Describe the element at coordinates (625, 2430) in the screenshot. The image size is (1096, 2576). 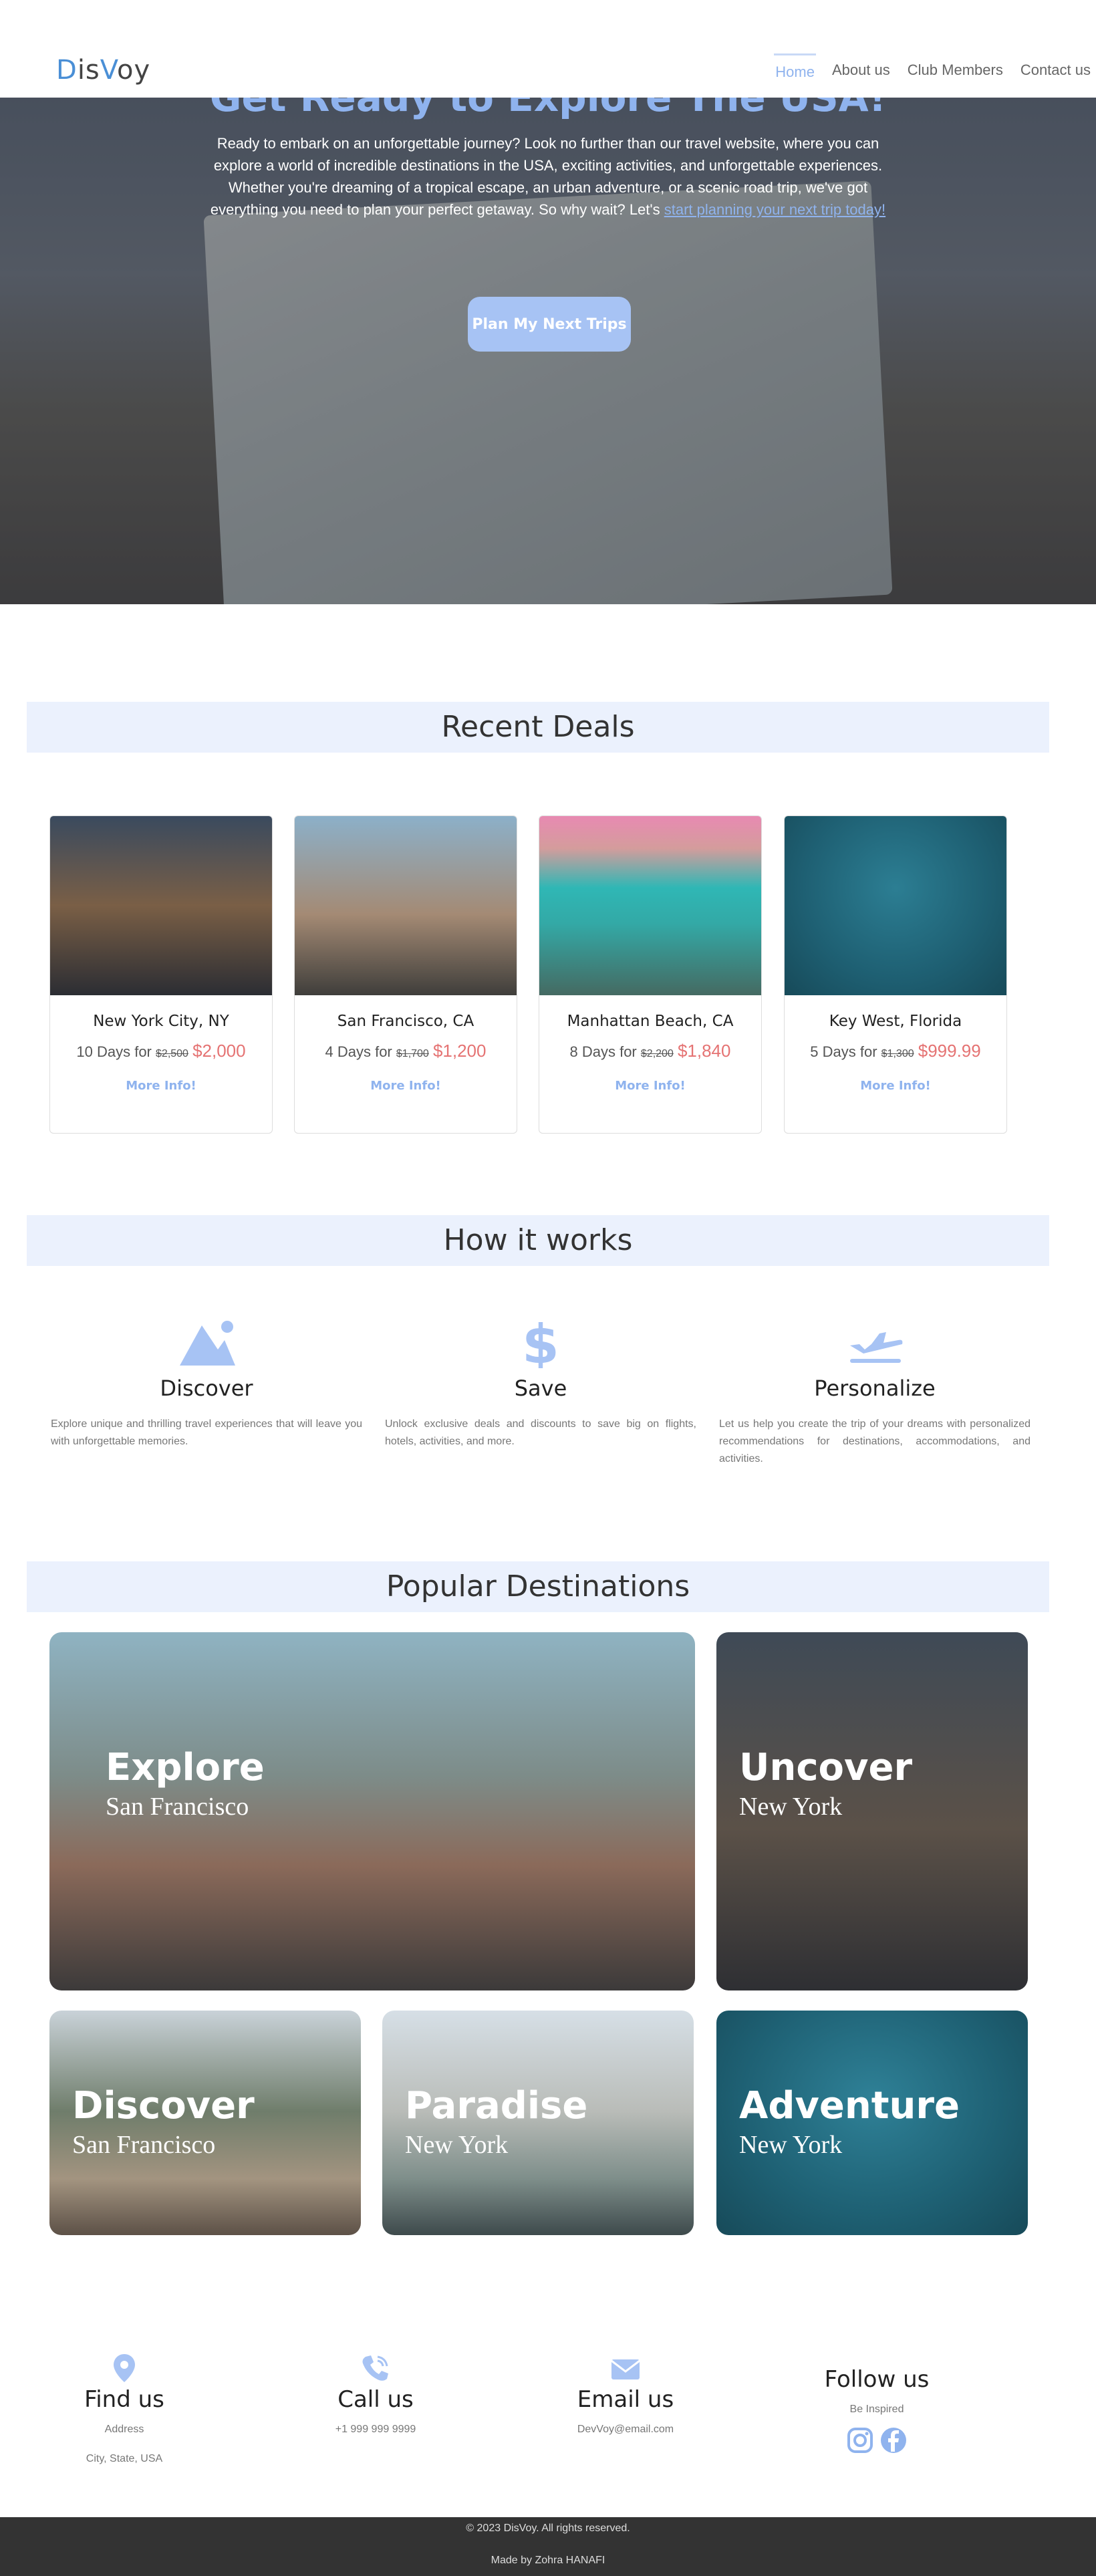
I see `footer-email: DevVoy@email.com` at that location.